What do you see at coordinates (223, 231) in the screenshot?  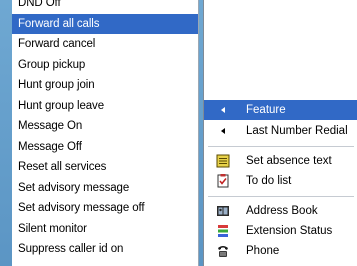 I see `extension-status-icon` at bounding box center [223, 231].